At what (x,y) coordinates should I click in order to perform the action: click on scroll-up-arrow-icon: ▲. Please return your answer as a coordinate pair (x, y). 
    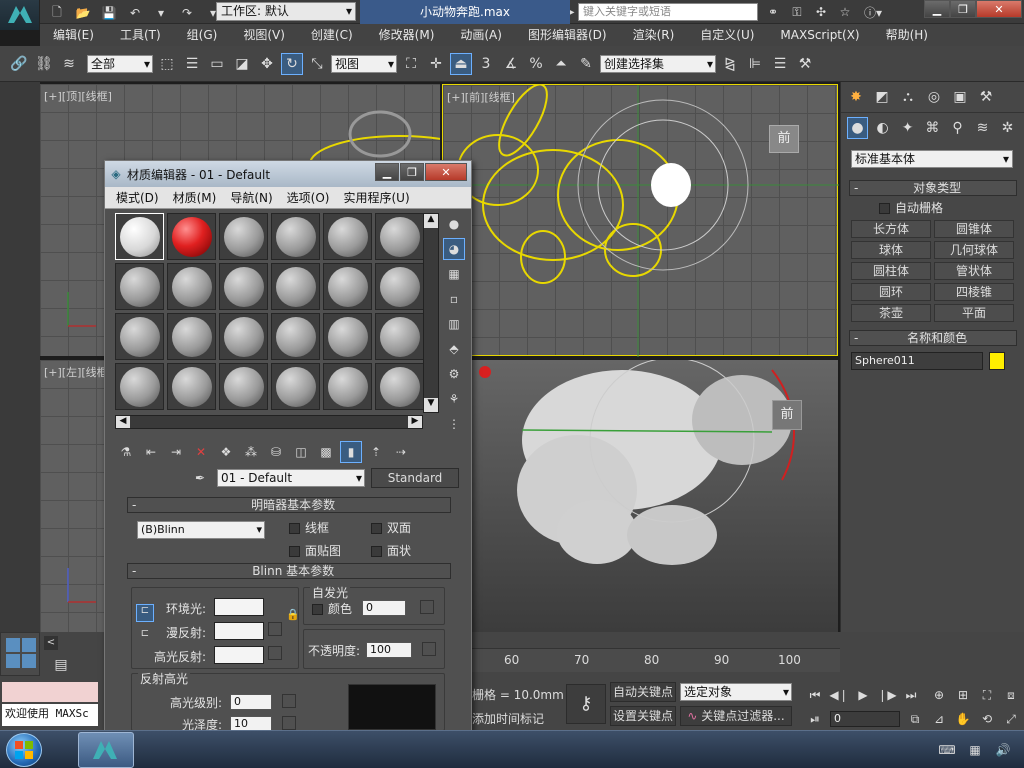
    Looking at the image, I should click on (431, 221).